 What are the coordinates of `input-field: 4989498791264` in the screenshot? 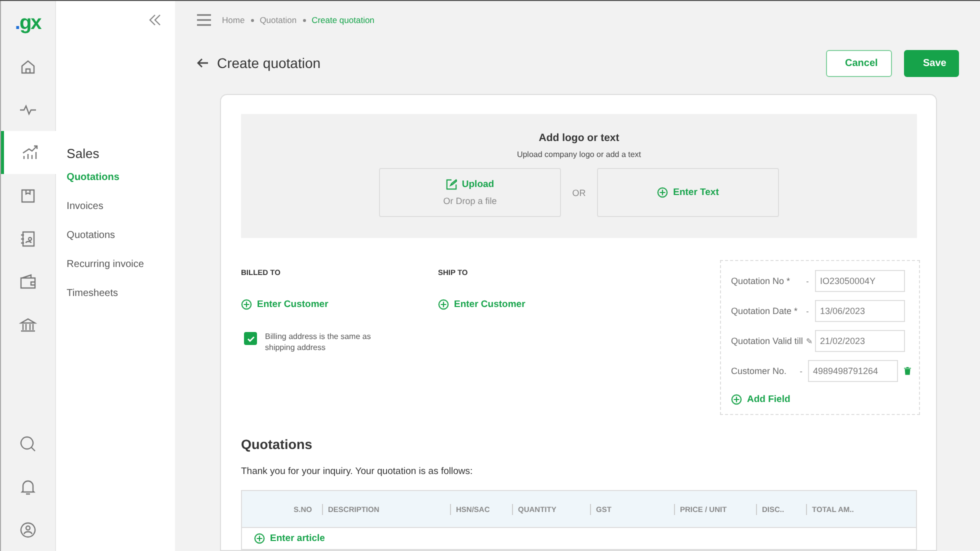 It's located at (853, 371).